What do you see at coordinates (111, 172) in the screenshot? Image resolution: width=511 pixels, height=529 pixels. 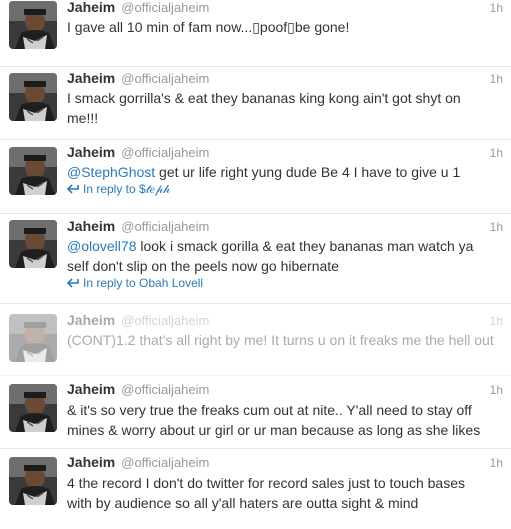 I see `mention-link: @StephGhost` at bounding box center [111, 172].